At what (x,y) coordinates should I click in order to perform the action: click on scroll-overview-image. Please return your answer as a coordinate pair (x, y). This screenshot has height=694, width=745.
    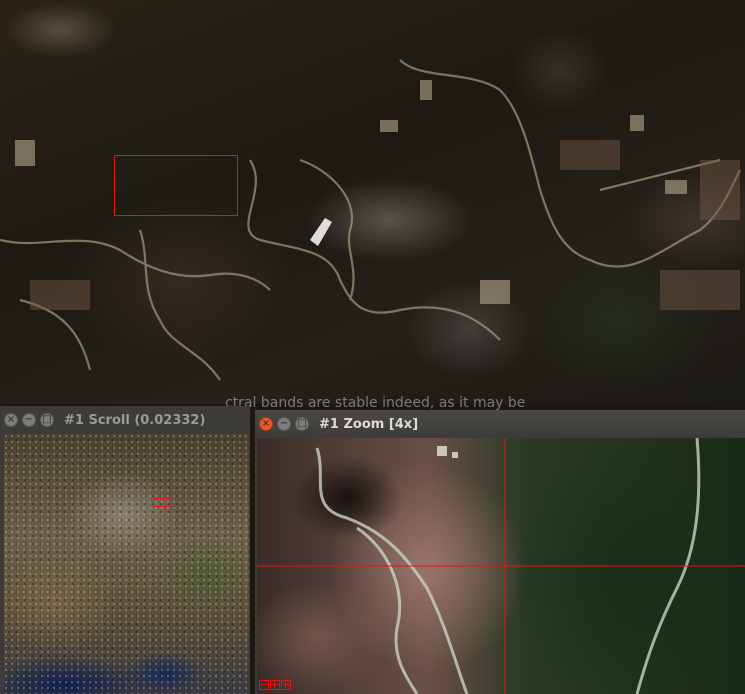
    Looking at the image, I should click on (126, 564).